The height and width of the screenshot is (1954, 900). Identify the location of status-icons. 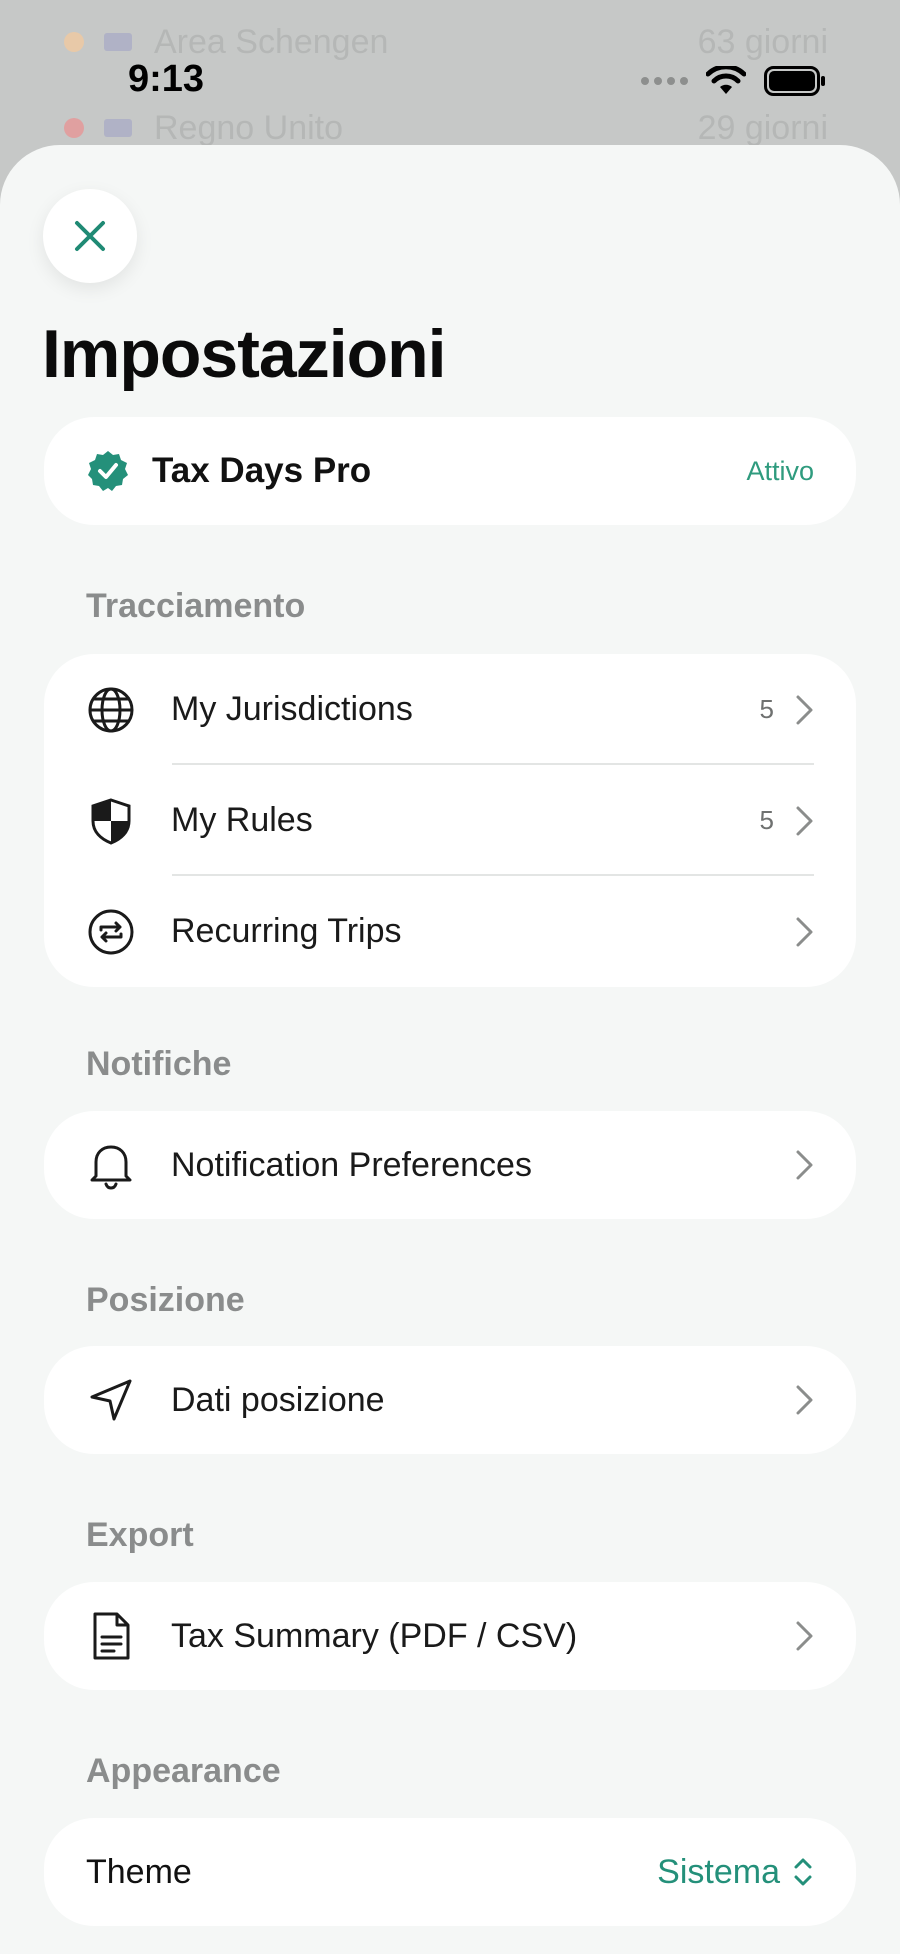
(733, 81).